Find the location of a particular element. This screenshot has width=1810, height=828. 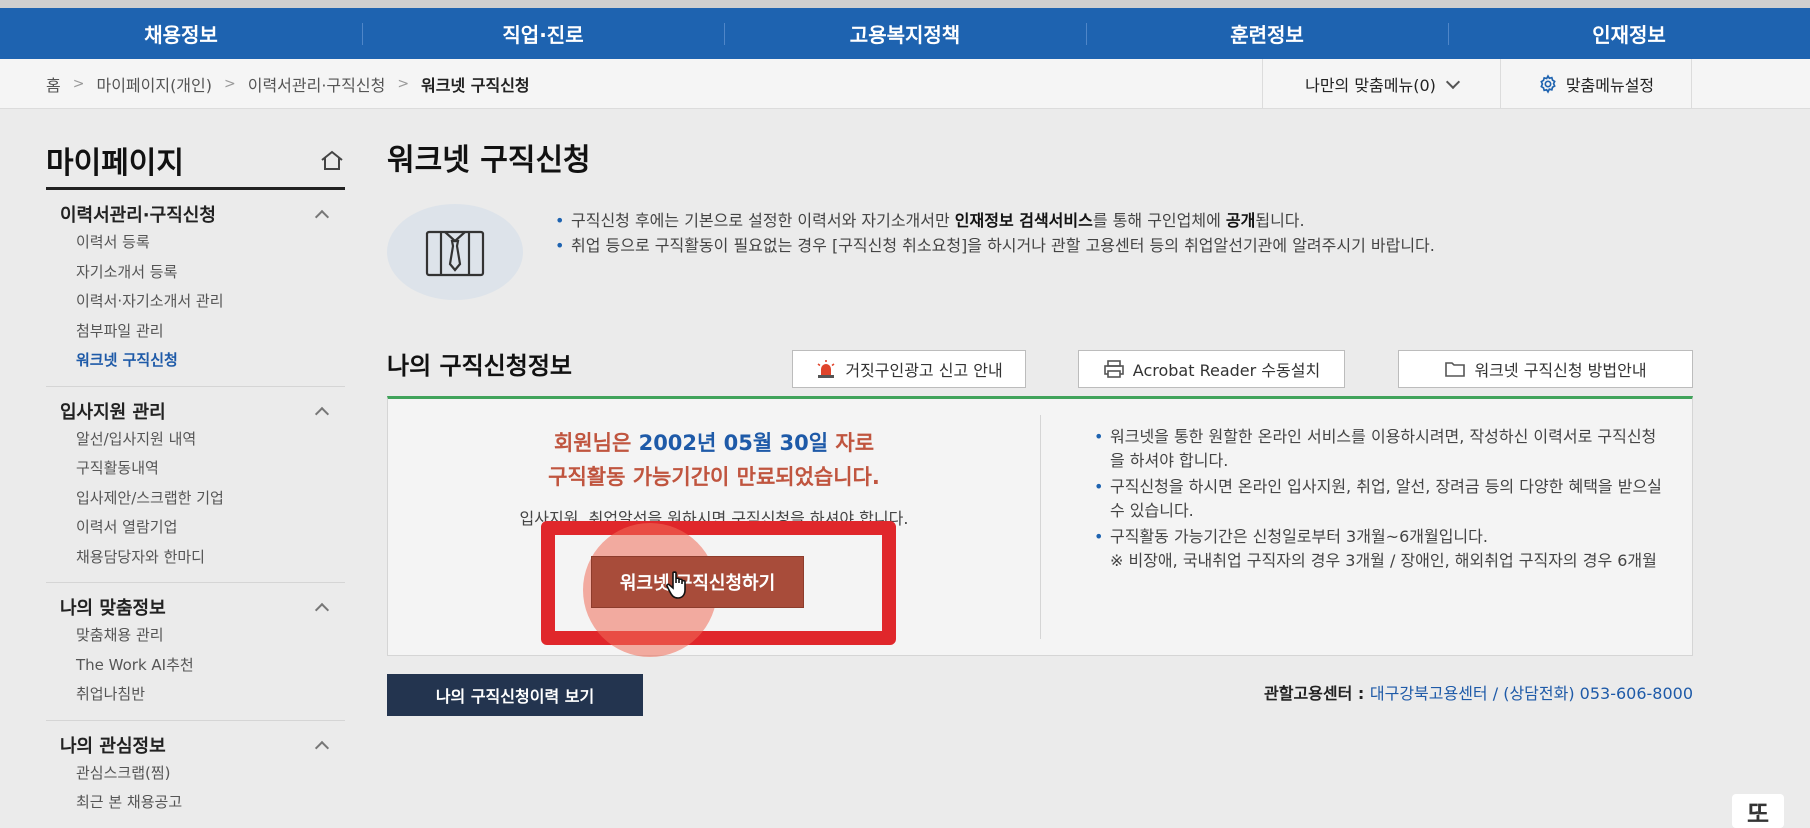

shirt-tie-icon is located at coordinates (455, 252).